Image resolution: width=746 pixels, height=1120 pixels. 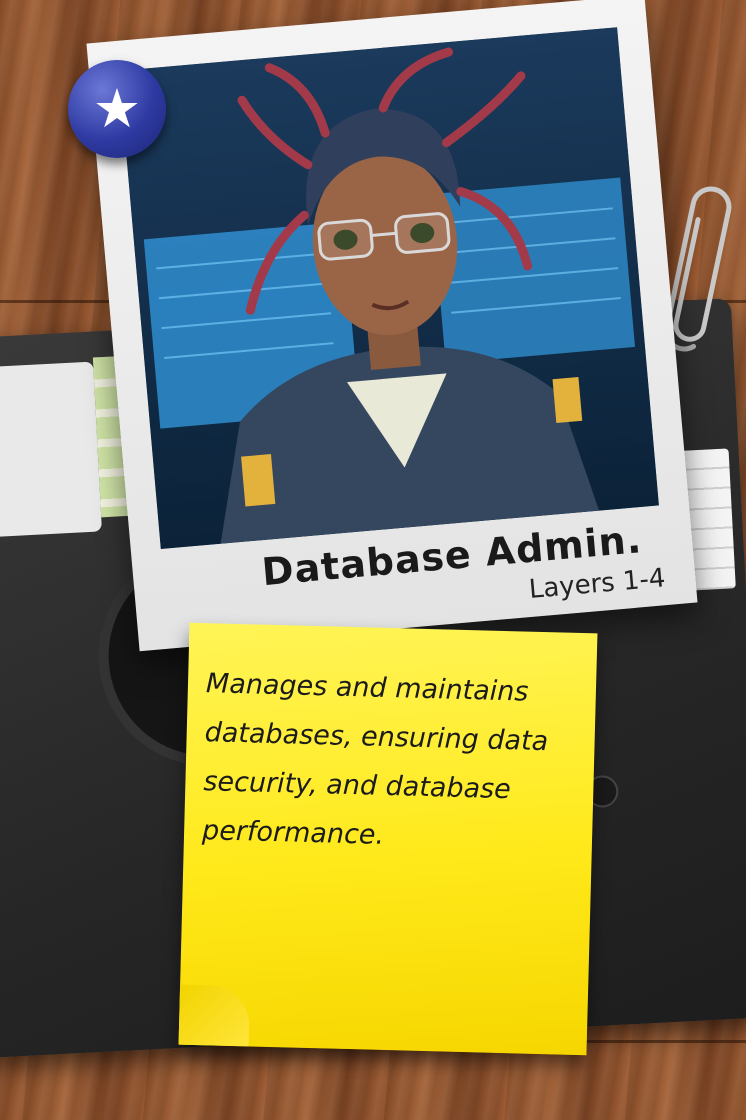 I want to click on sticky-note-curl, so click(x=214, y=1015).